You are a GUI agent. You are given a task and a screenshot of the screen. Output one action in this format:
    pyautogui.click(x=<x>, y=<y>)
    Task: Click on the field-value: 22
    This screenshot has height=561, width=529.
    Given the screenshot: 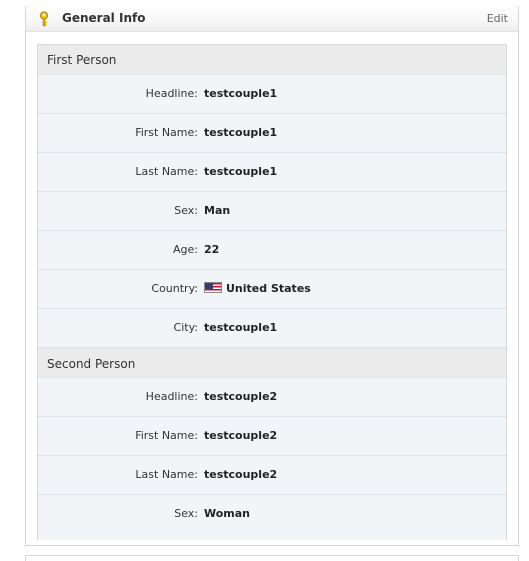 What is the action you would take?
    pyautogui.click(x=212, y=249)
    